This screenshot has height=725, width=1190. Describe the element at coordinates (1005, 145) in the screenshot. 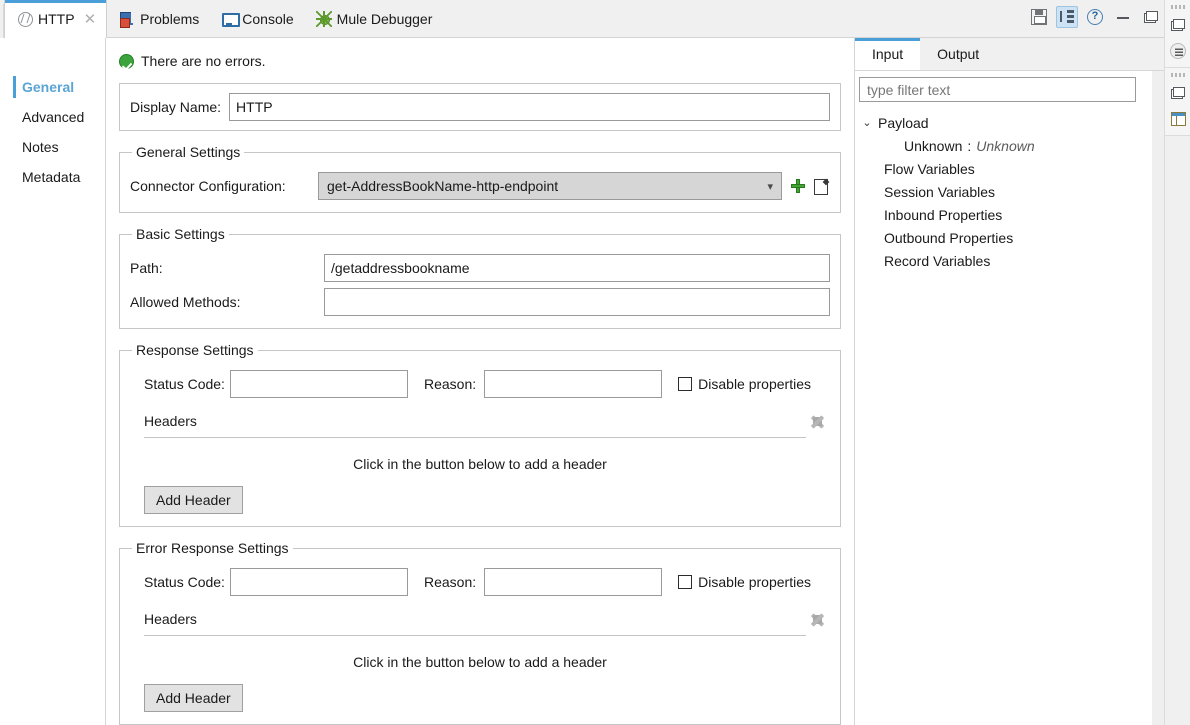

I see `tree-child-value: Unknown` at that location.